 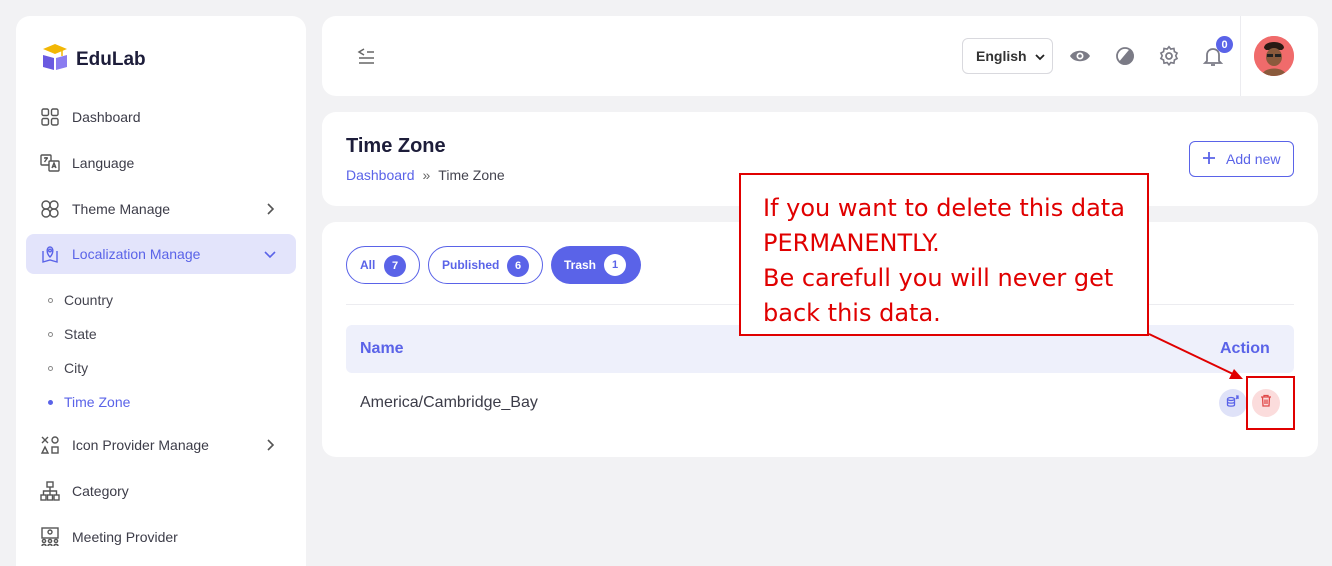 What do you see at coordinates (852, 313) in the screenshot?
I see `annotation-line: back this data.` at bounding box center [852, 313].